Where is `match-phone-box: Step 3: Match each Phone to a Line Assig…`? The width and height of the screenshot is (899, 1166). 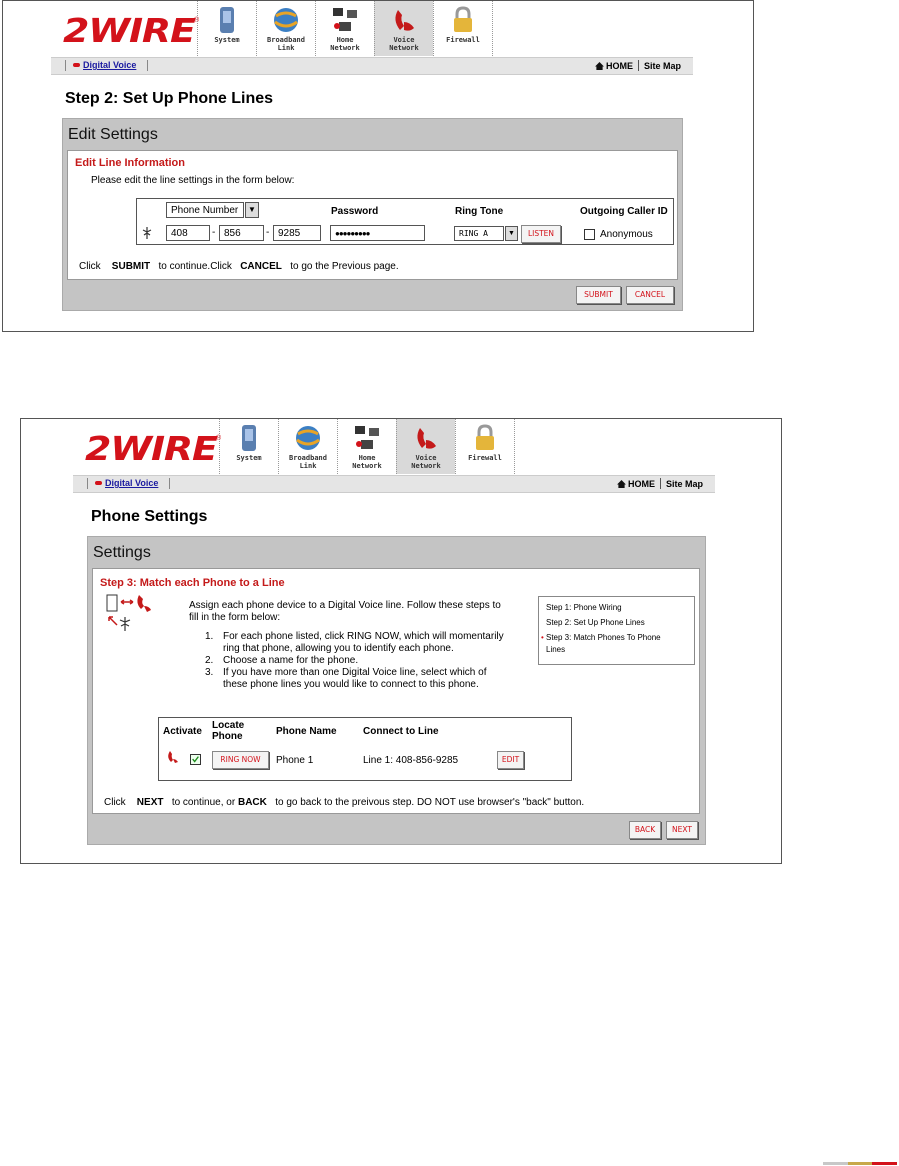 match-phone-box: Step 3: Match each Phone to a Line Assig… is located at coordinates (396, 691).